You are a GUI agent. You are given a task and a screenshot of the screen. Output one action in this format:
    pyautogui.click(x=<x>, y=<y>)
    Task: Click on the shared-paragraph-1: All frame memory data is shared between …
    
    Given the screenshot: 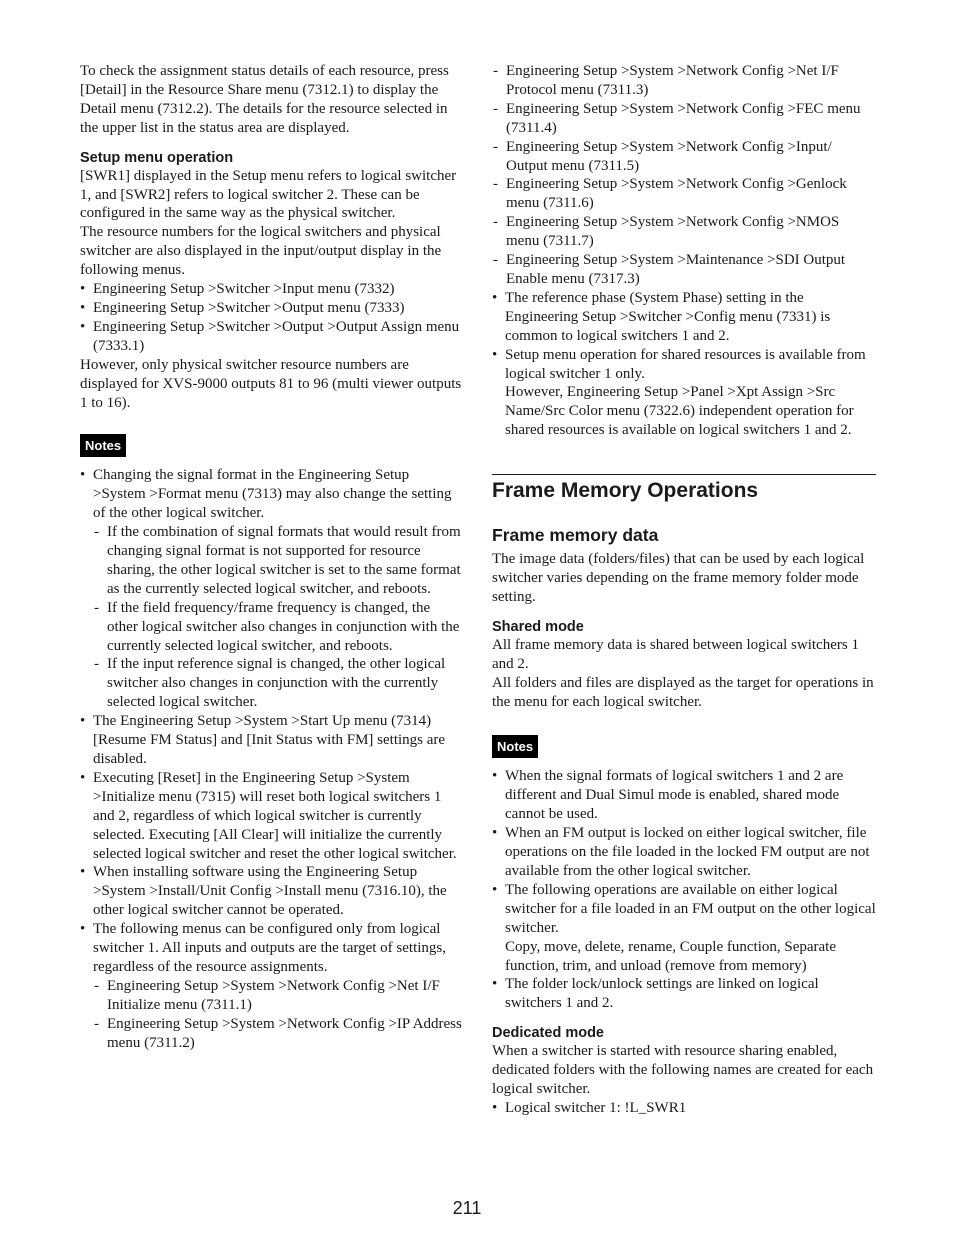 What is the action you would take?
    pyautogui.click(x=675, y=654)
    